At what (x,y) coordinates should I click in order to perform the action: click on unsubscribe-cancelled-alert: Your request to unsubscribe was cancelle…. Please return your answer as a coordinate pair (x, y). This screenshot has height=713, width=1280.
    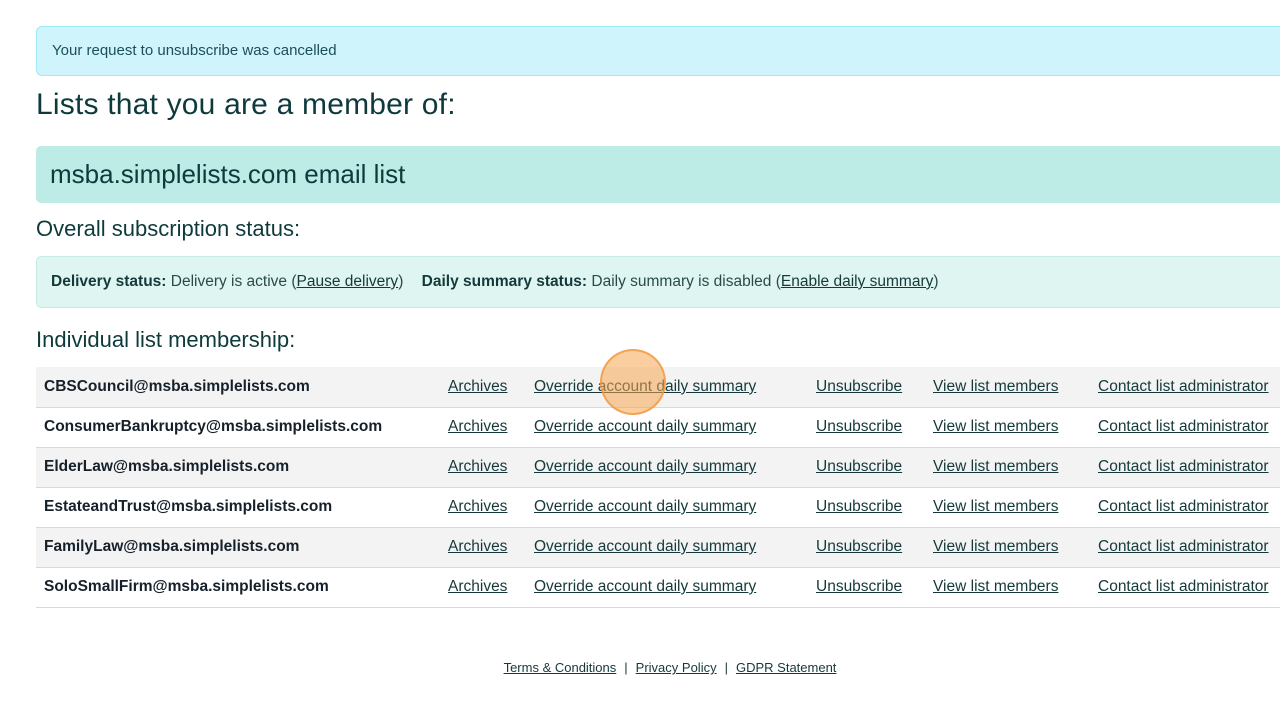
    Looking at the image, I should click on (658, 51).